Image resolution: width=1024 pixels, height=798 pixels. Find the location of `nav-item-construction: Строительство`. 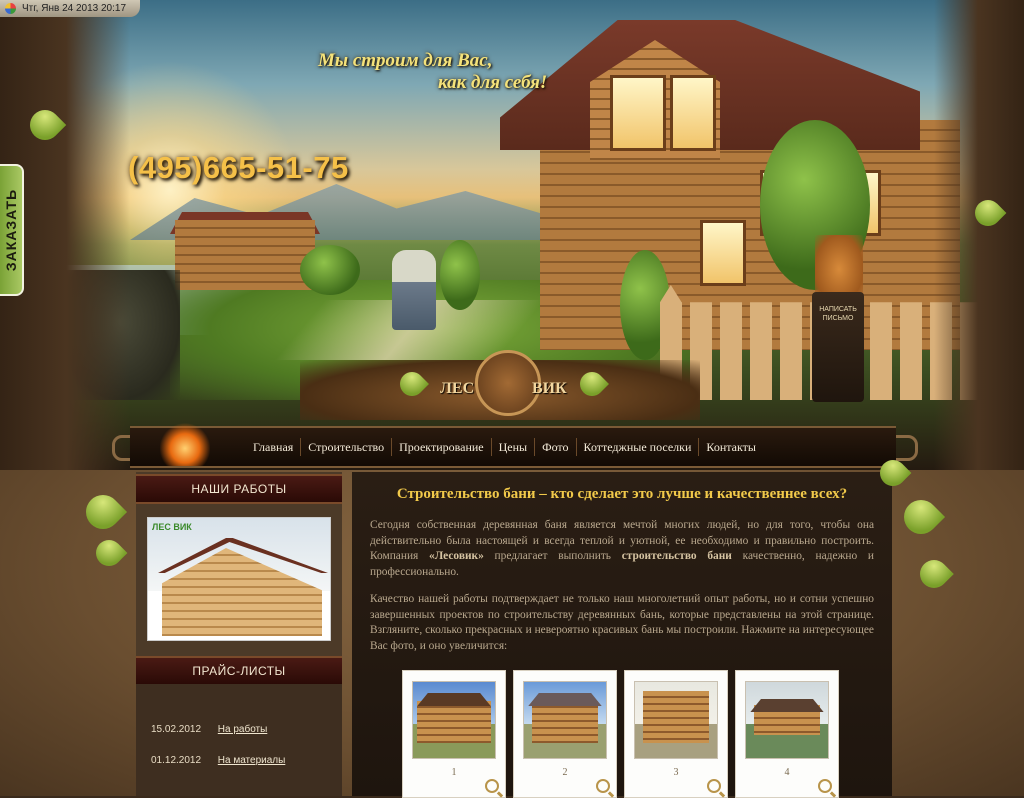

nav-item-construction: Строительство is located at coordinates (345, 447).